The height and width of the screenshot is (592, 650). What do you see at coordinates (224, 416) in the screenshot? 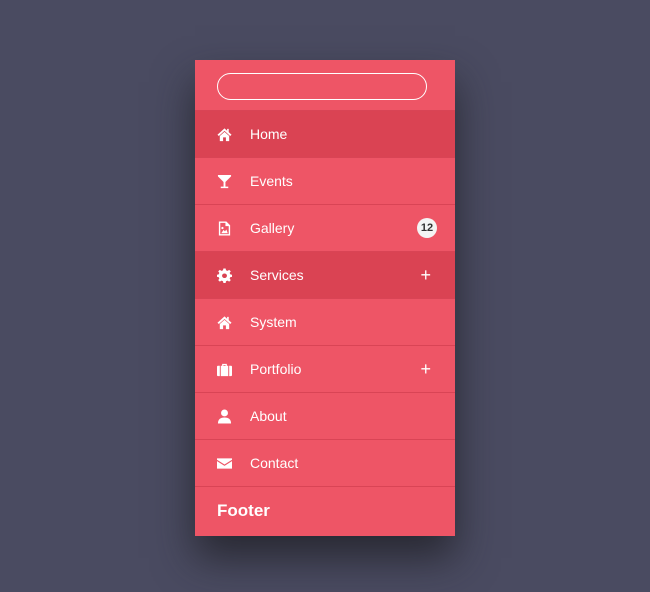
I see `user-icon` at bounding box center [224, 416].